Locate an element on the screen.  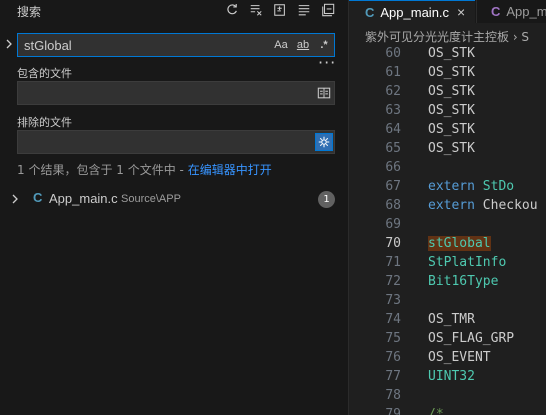
type-token: StDo is located at coordinates (498, 186).